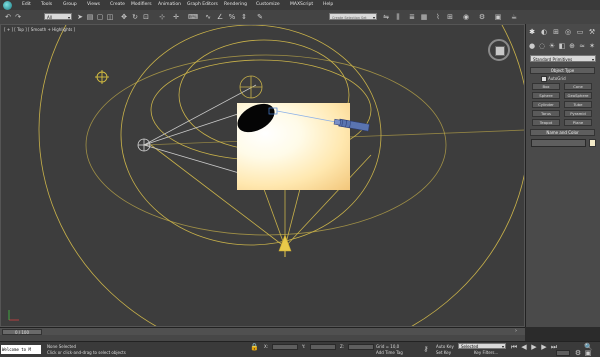  Describe the element at coordinates (8, 17) in the screenshot. I see `undo-icon: ↶` at that location.